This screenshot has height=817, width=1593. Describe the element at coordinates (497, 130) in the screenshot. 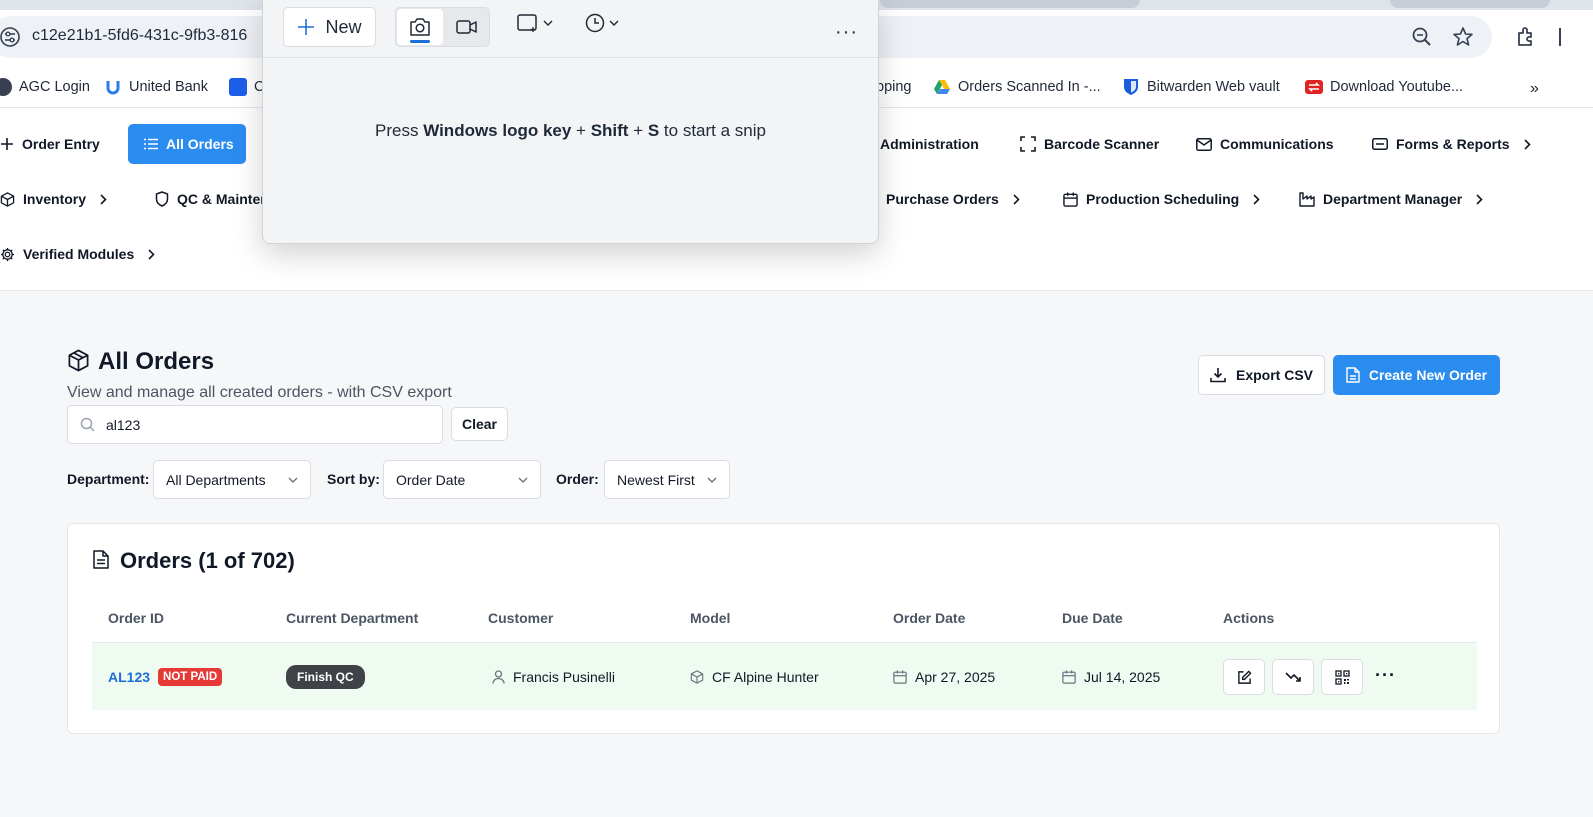

I see `hint-key-windows: Windows logo key` at that location.